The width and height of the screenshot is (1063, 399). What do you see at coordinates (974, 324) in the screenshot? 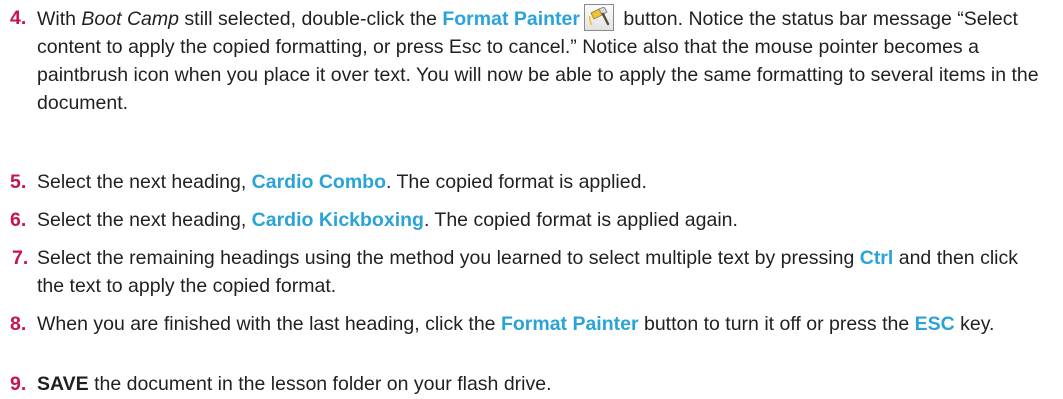
I see `text-run: key.` at bounding box center [974, 324].